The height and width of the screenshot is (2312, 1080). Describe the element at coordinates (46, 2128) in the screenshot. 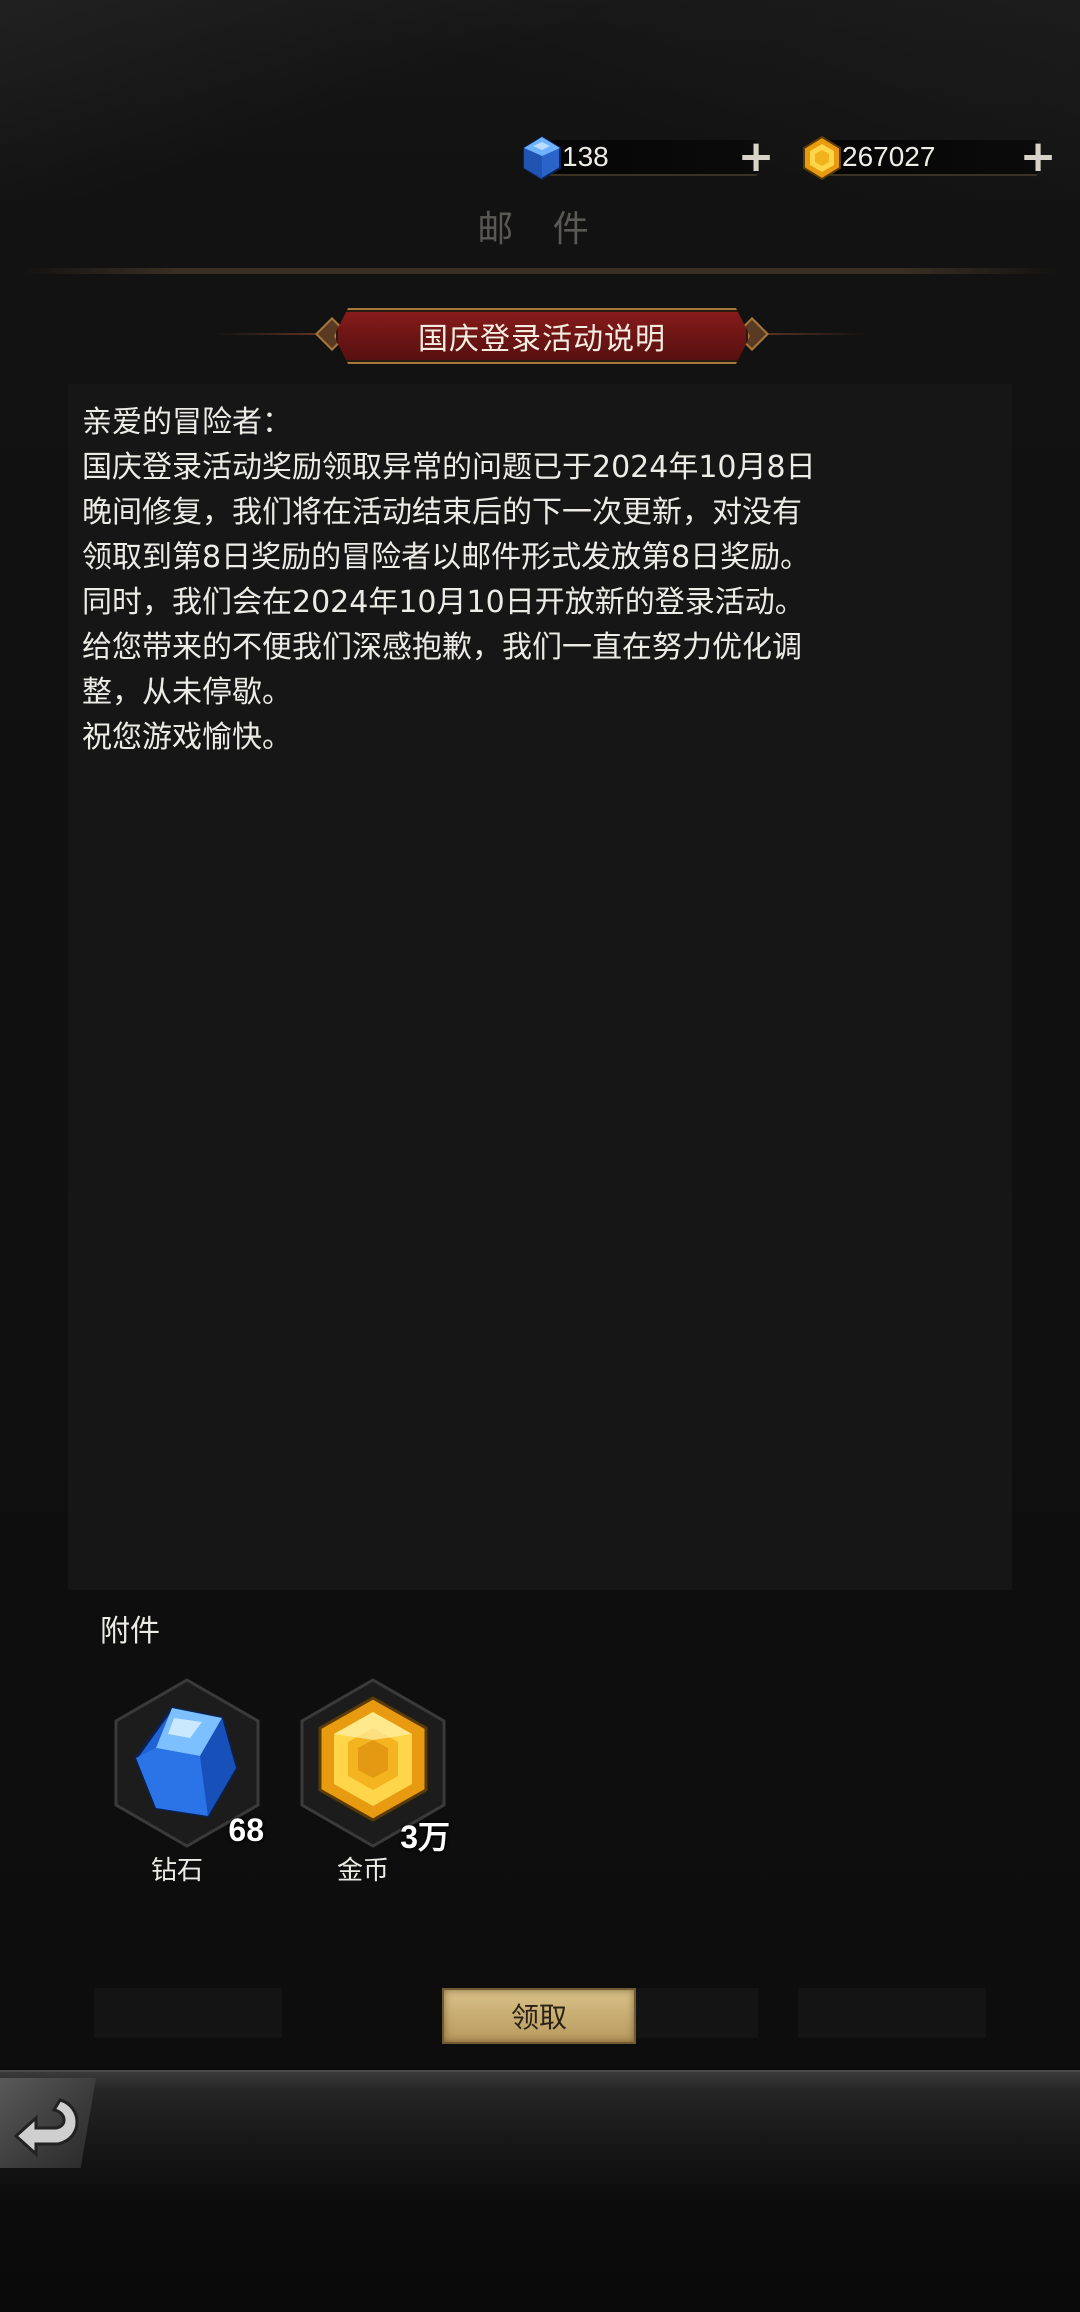

I see `back-arrow-icon` at that location.